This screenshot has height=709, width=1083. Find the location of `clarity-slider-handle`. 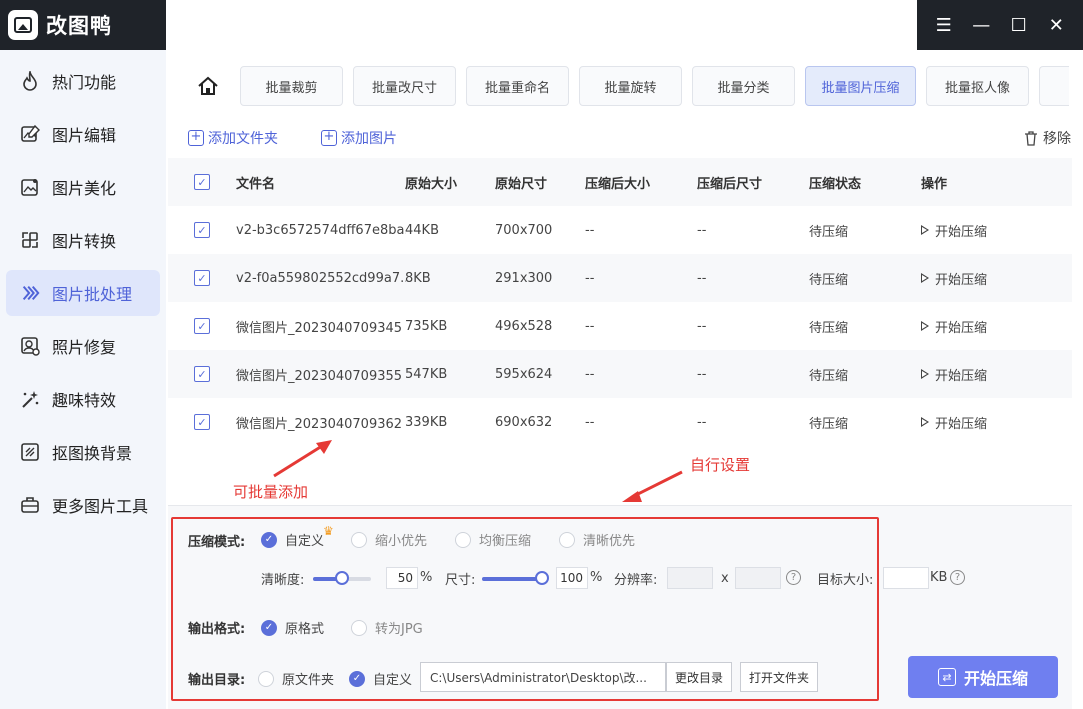

clarity-slider-handle is located at coordinates (342, 578).